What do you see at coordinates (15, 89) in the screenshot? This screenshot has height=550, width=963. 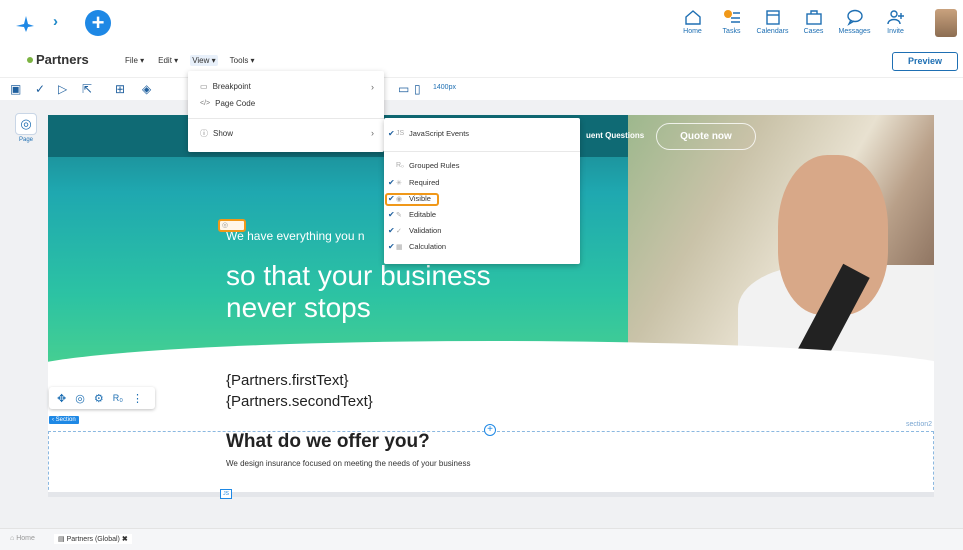 I see `save-icon: ▣` at bounding box center [15, 89].